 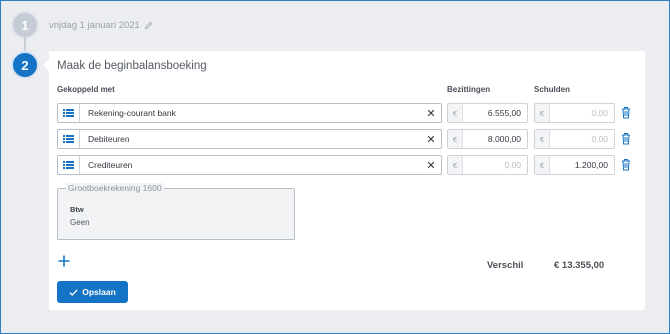 What do you see at coordinates (505, 265) in the screenshot?
I see `difference-label: Verschil` at bounding box center [505, 265].